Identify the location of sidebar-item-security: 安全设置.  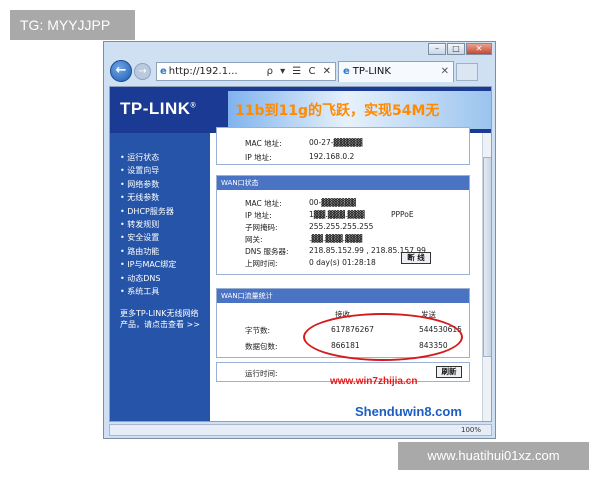
(148, 237).